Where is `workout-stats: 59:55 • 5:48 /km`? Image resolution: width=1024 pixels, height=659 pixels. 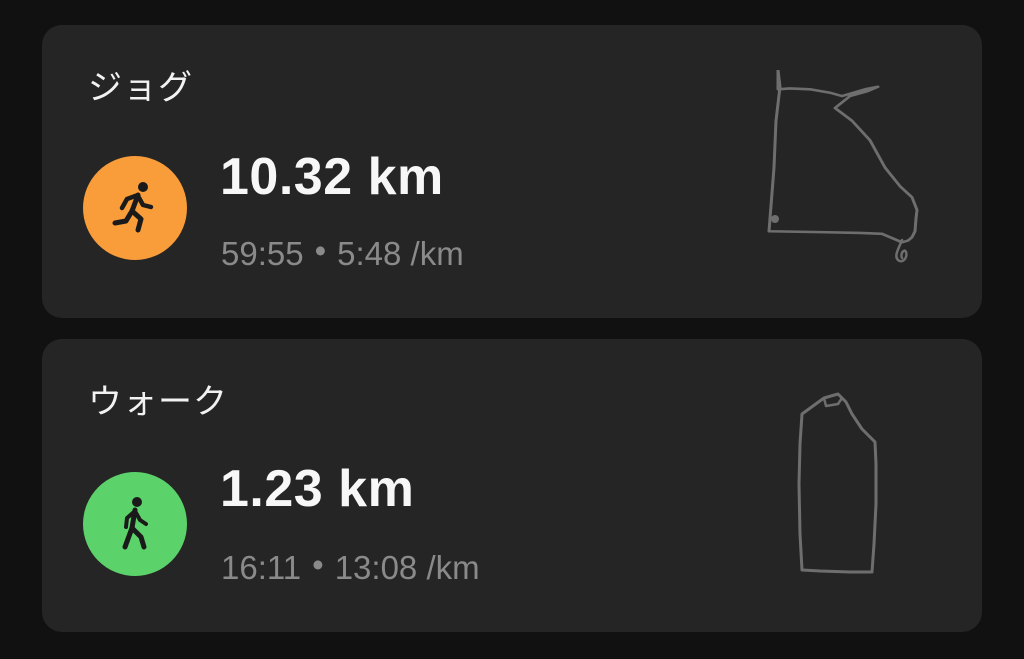 workout-stats: 59:55 • 5:48 /km is located at coordinates (342, 252).